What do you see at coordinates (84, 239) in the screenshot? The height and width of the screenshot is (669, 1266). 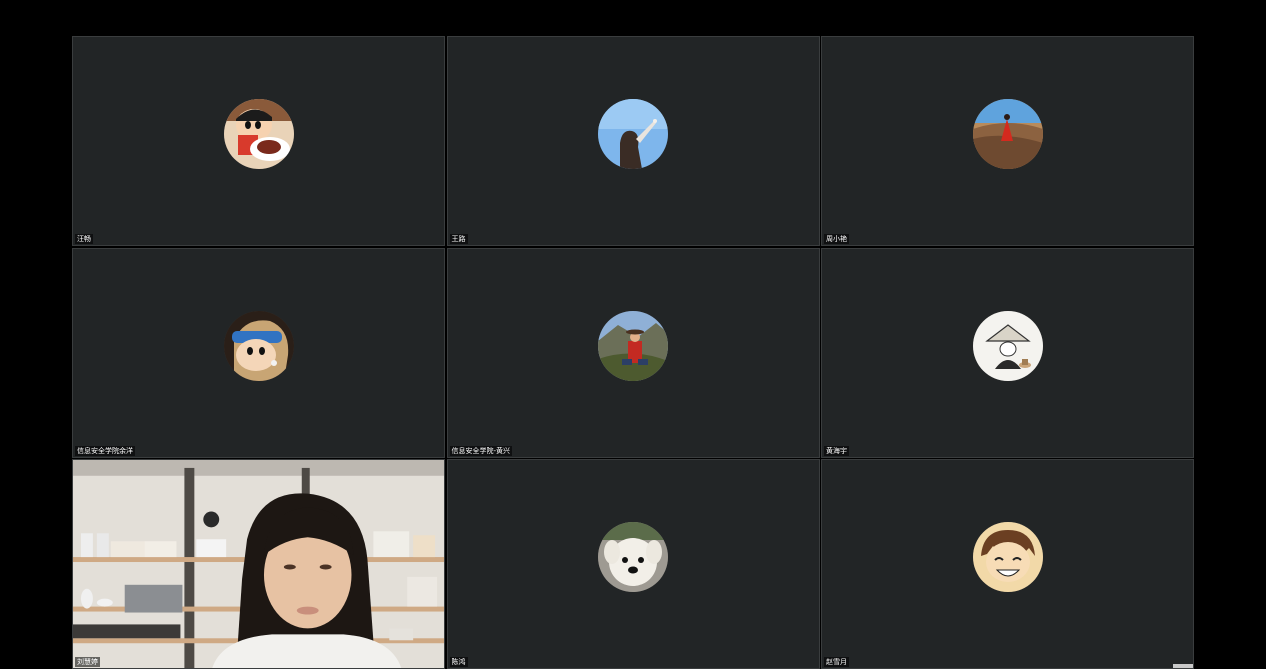 I see `participant-name: 汪畅` at bounding box center [84, 239].